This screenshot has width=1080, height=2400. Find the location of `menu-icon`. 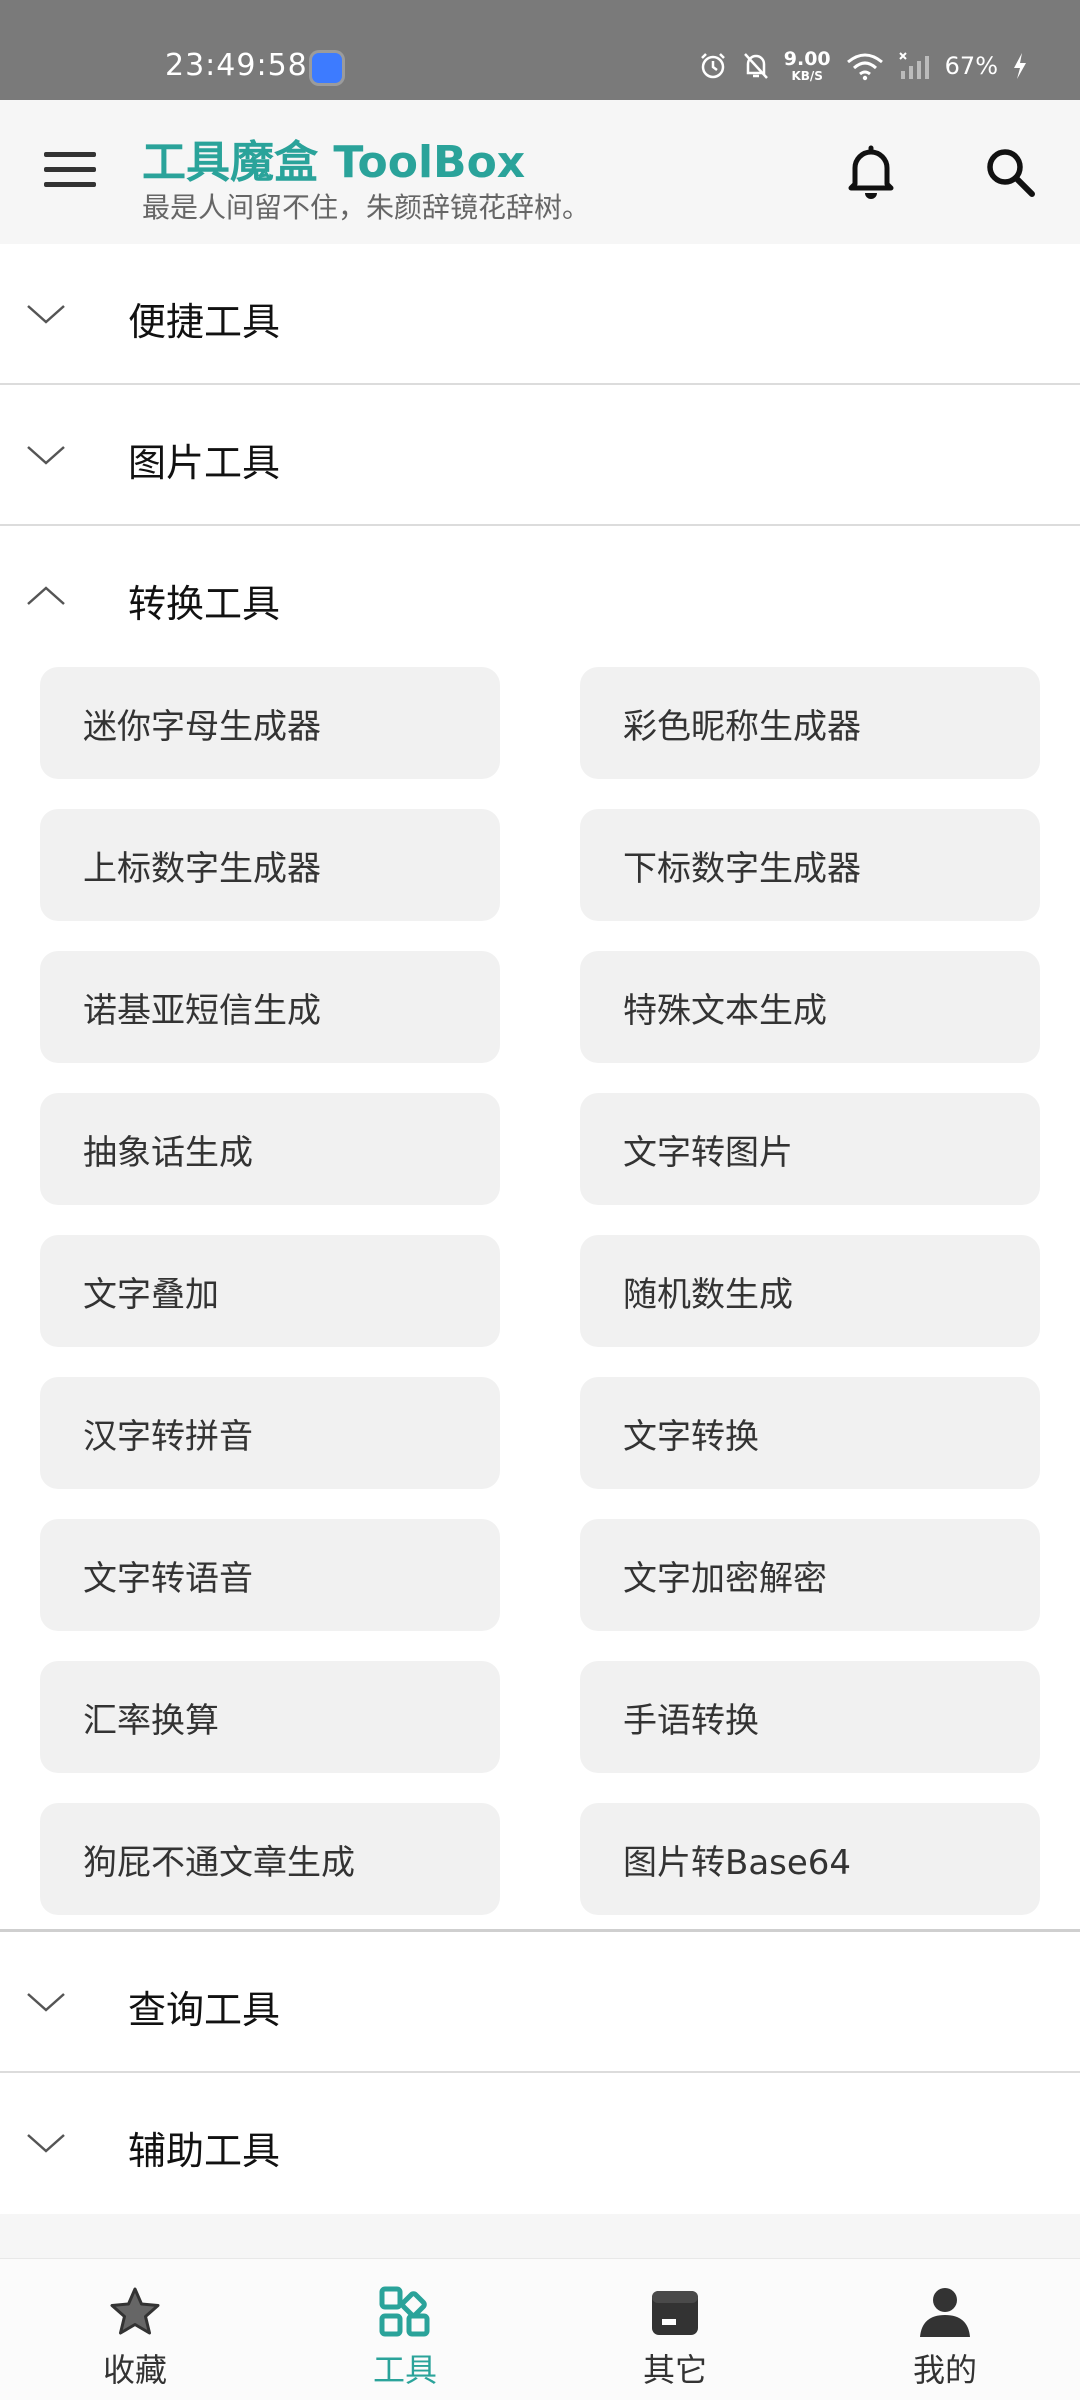

menu-icon is located at coordinates (70, 170).